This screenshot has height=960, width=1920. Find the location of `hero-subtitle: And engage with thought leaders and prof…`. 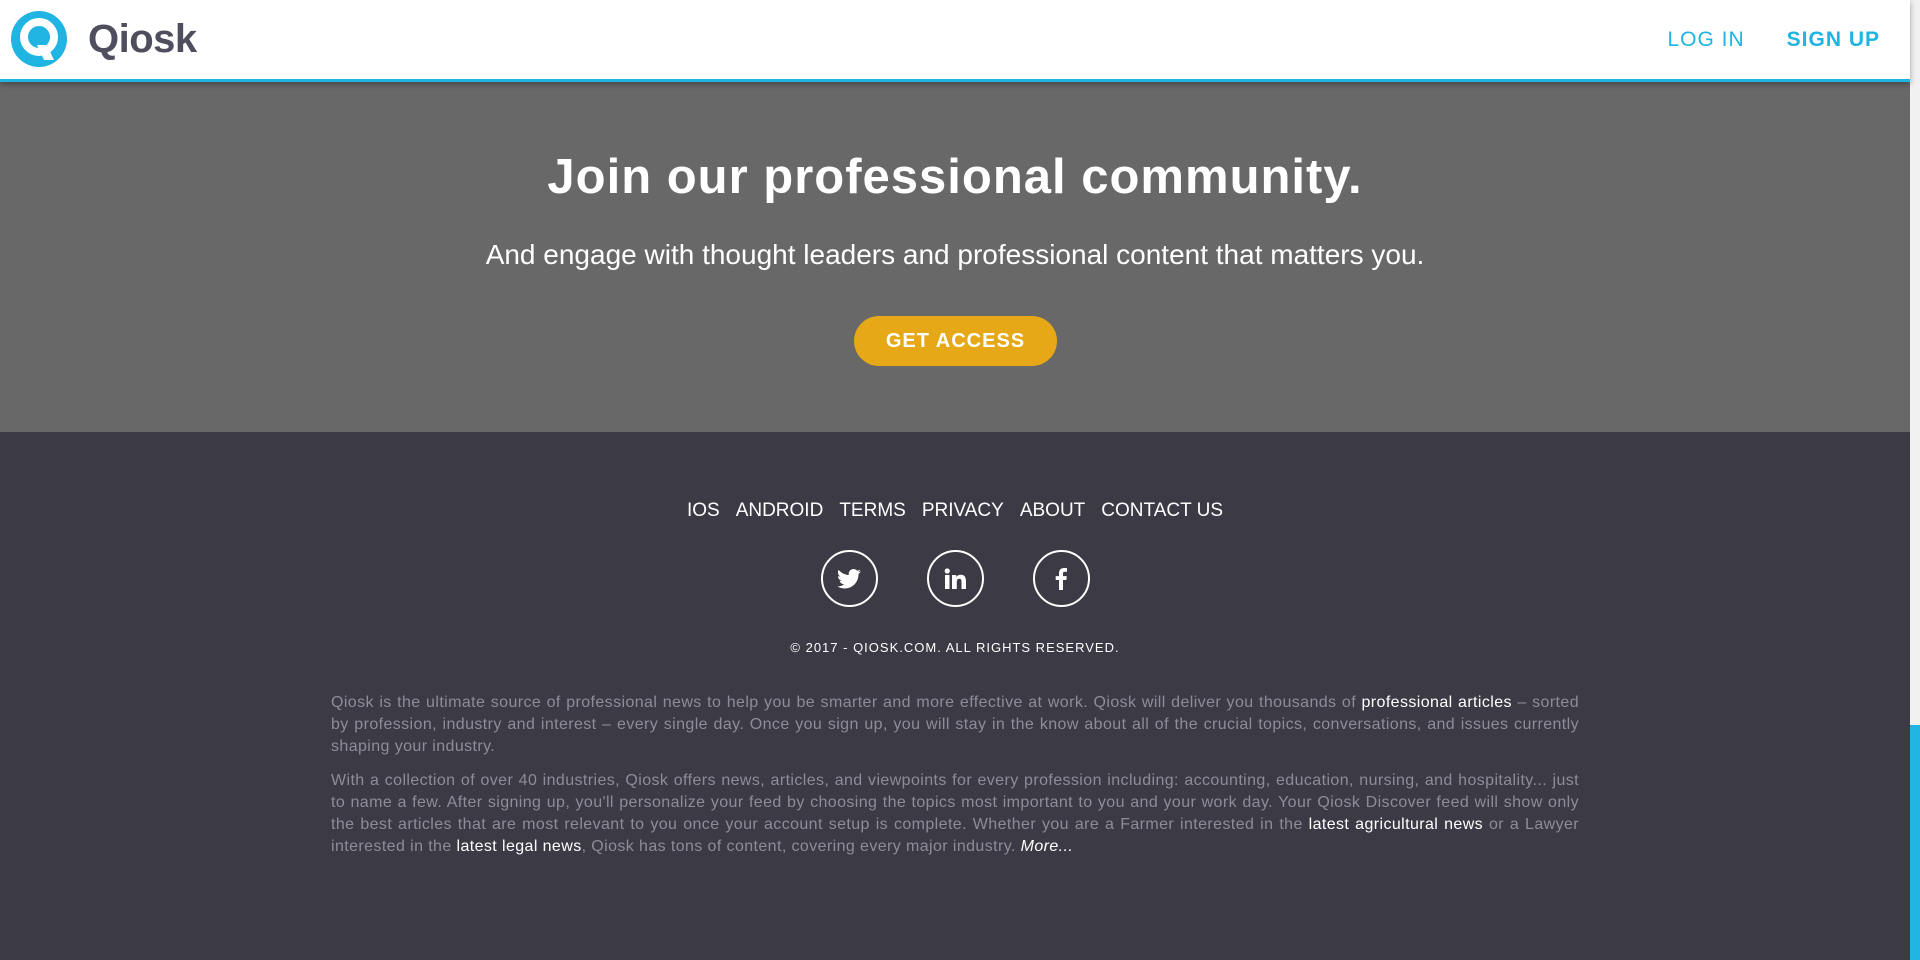

hero-subtitle: And engage with thought leaders and prof… is located at coordinates (955, 254).